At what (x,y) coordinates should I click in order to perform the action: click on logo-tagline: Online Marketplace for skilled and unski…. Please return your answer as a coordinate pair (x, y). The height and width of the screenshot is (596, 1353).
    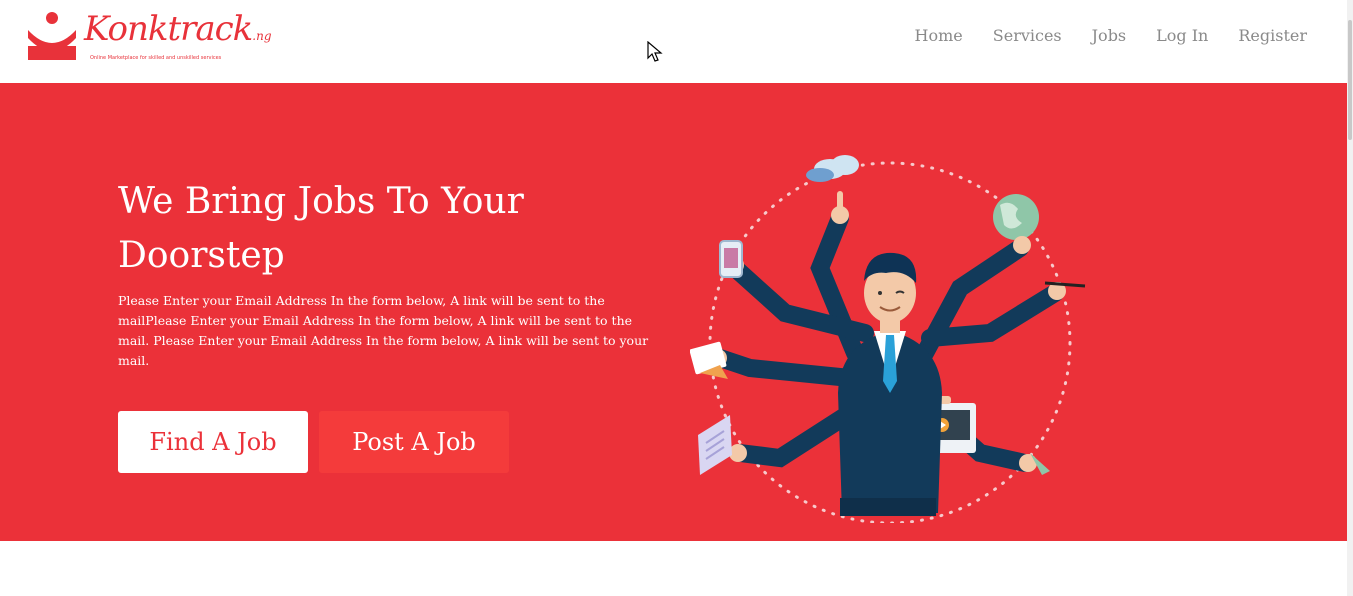
    Looking at the image, I should click on (156, 58).